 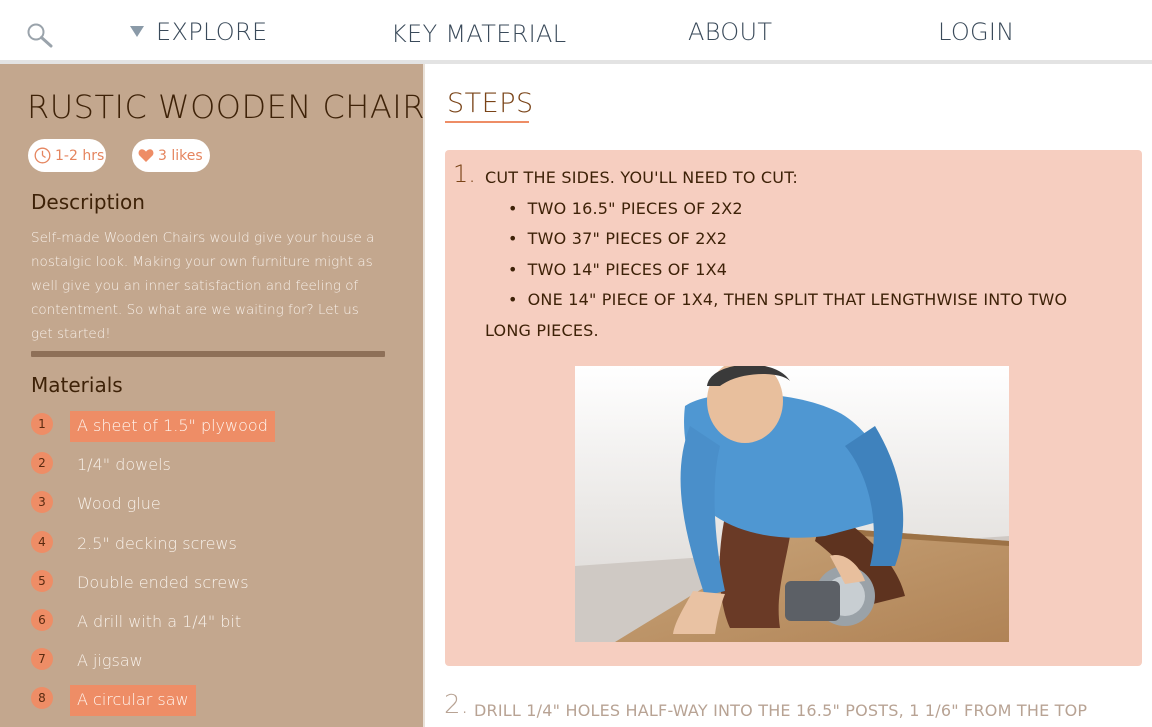 What do you see at coordinates (159, 621) in the screenshot?
I see `material-label: A drill with a 1/4" bit` at bounding box center [159, 621].